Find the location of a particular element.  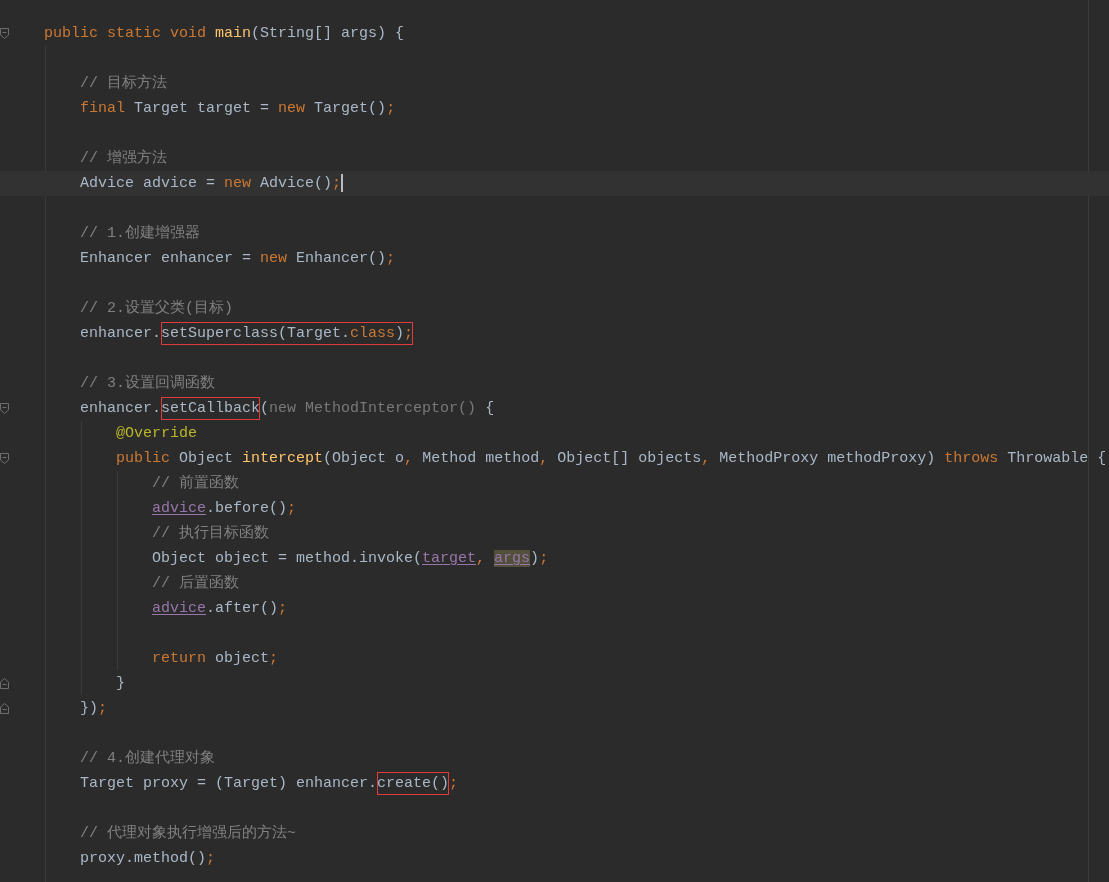

code-text: @Override is located at coordinates (156, 433).